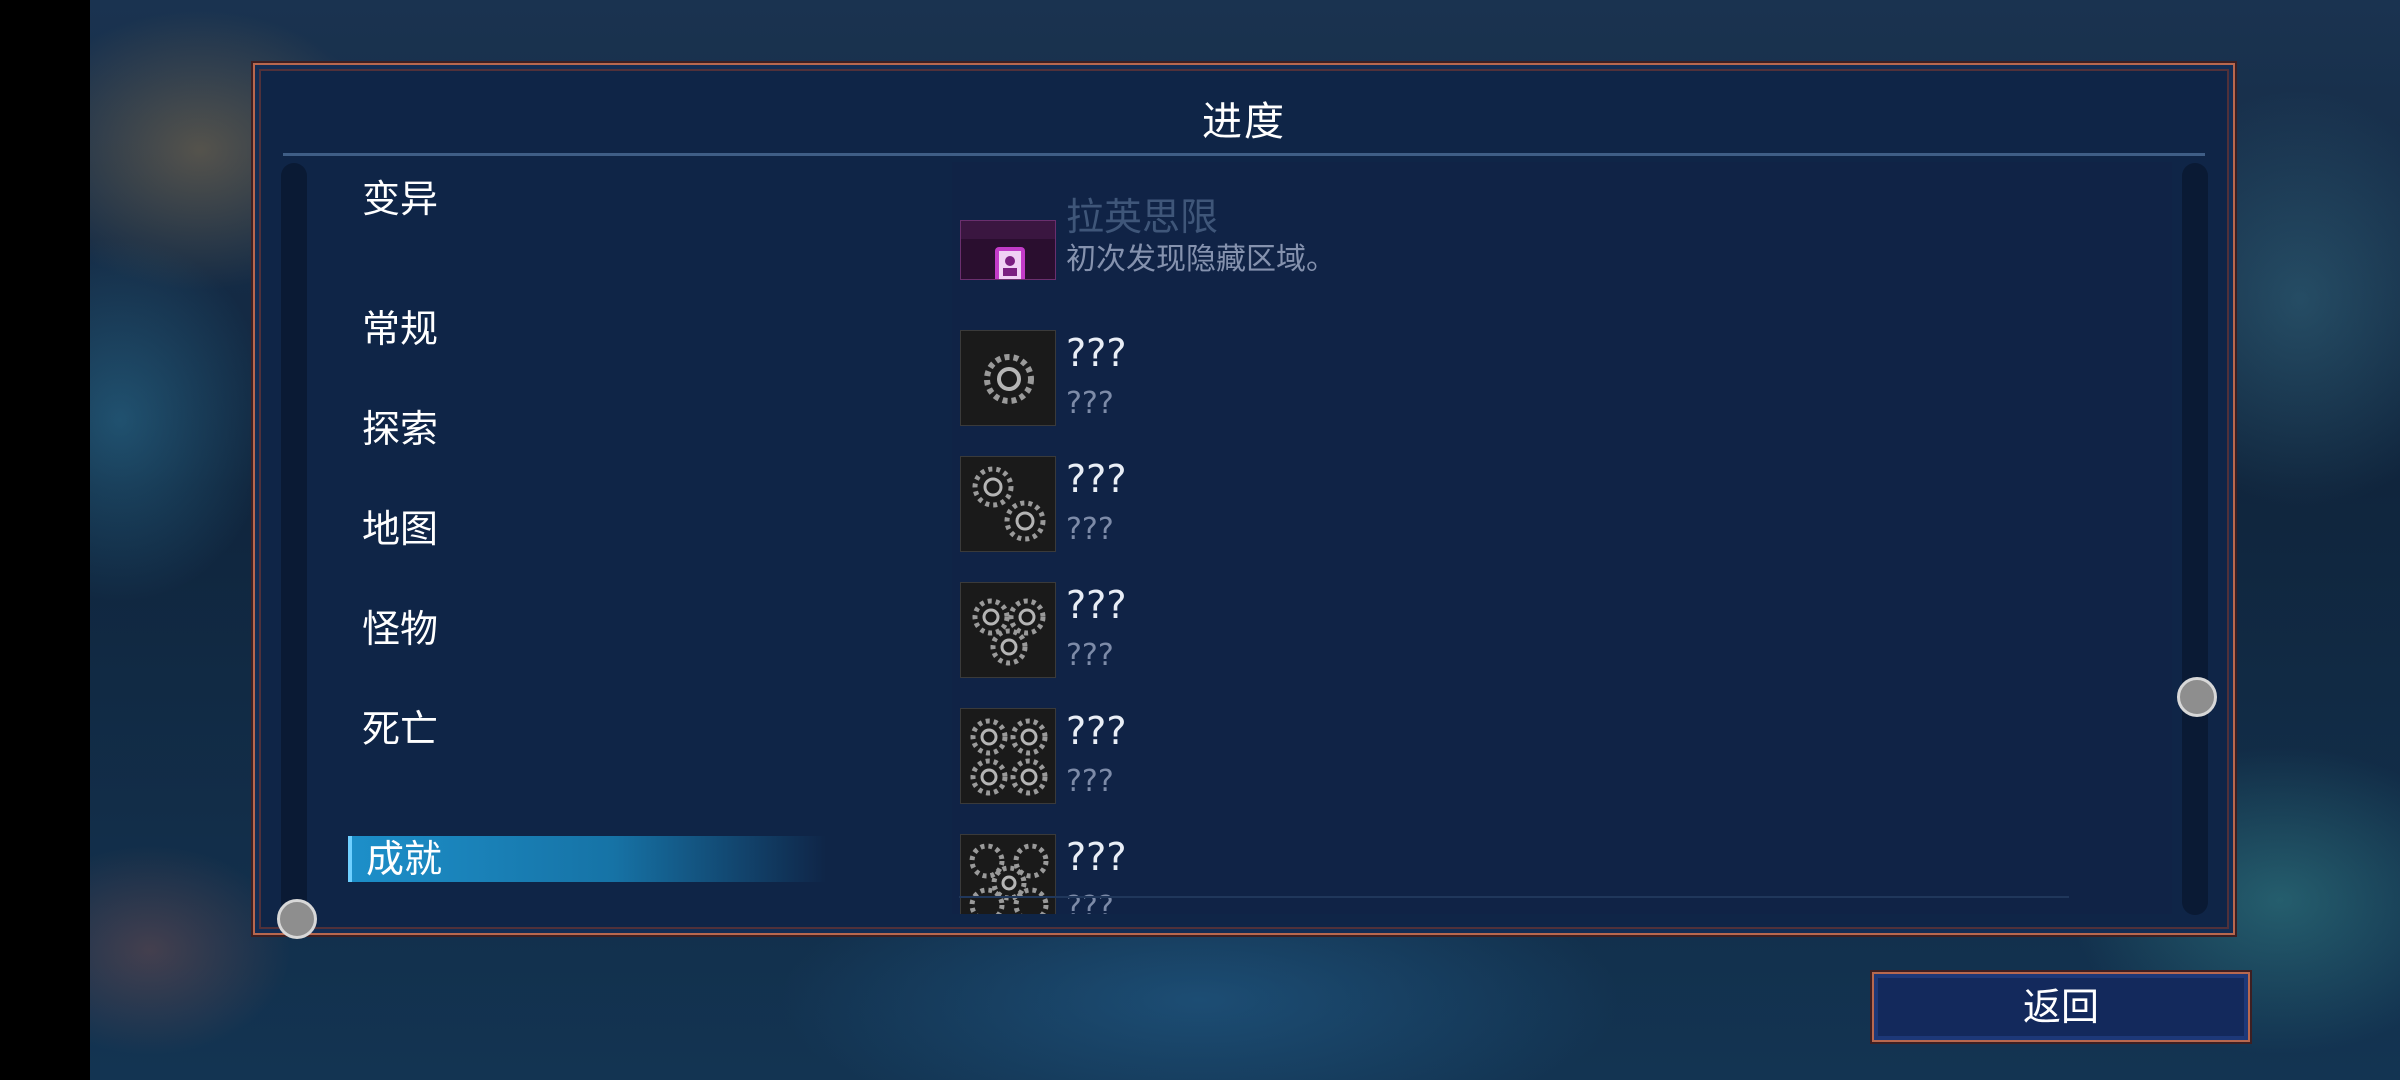 This screenshot has width=2400, height=1080. What do you see at coordinates (1008, 630) in the screenshot?
I see `gear-3-icon` at bounding box center [1008, 630].